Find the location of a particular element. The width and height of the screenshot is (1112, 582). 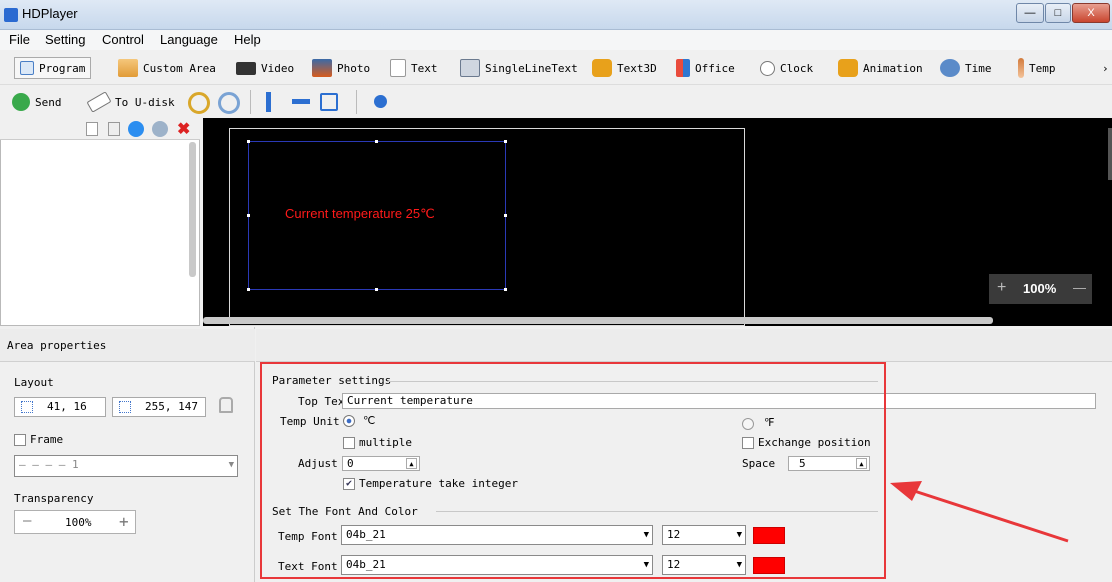

position-field: 41, 16 is located at coordinates (60, 407).